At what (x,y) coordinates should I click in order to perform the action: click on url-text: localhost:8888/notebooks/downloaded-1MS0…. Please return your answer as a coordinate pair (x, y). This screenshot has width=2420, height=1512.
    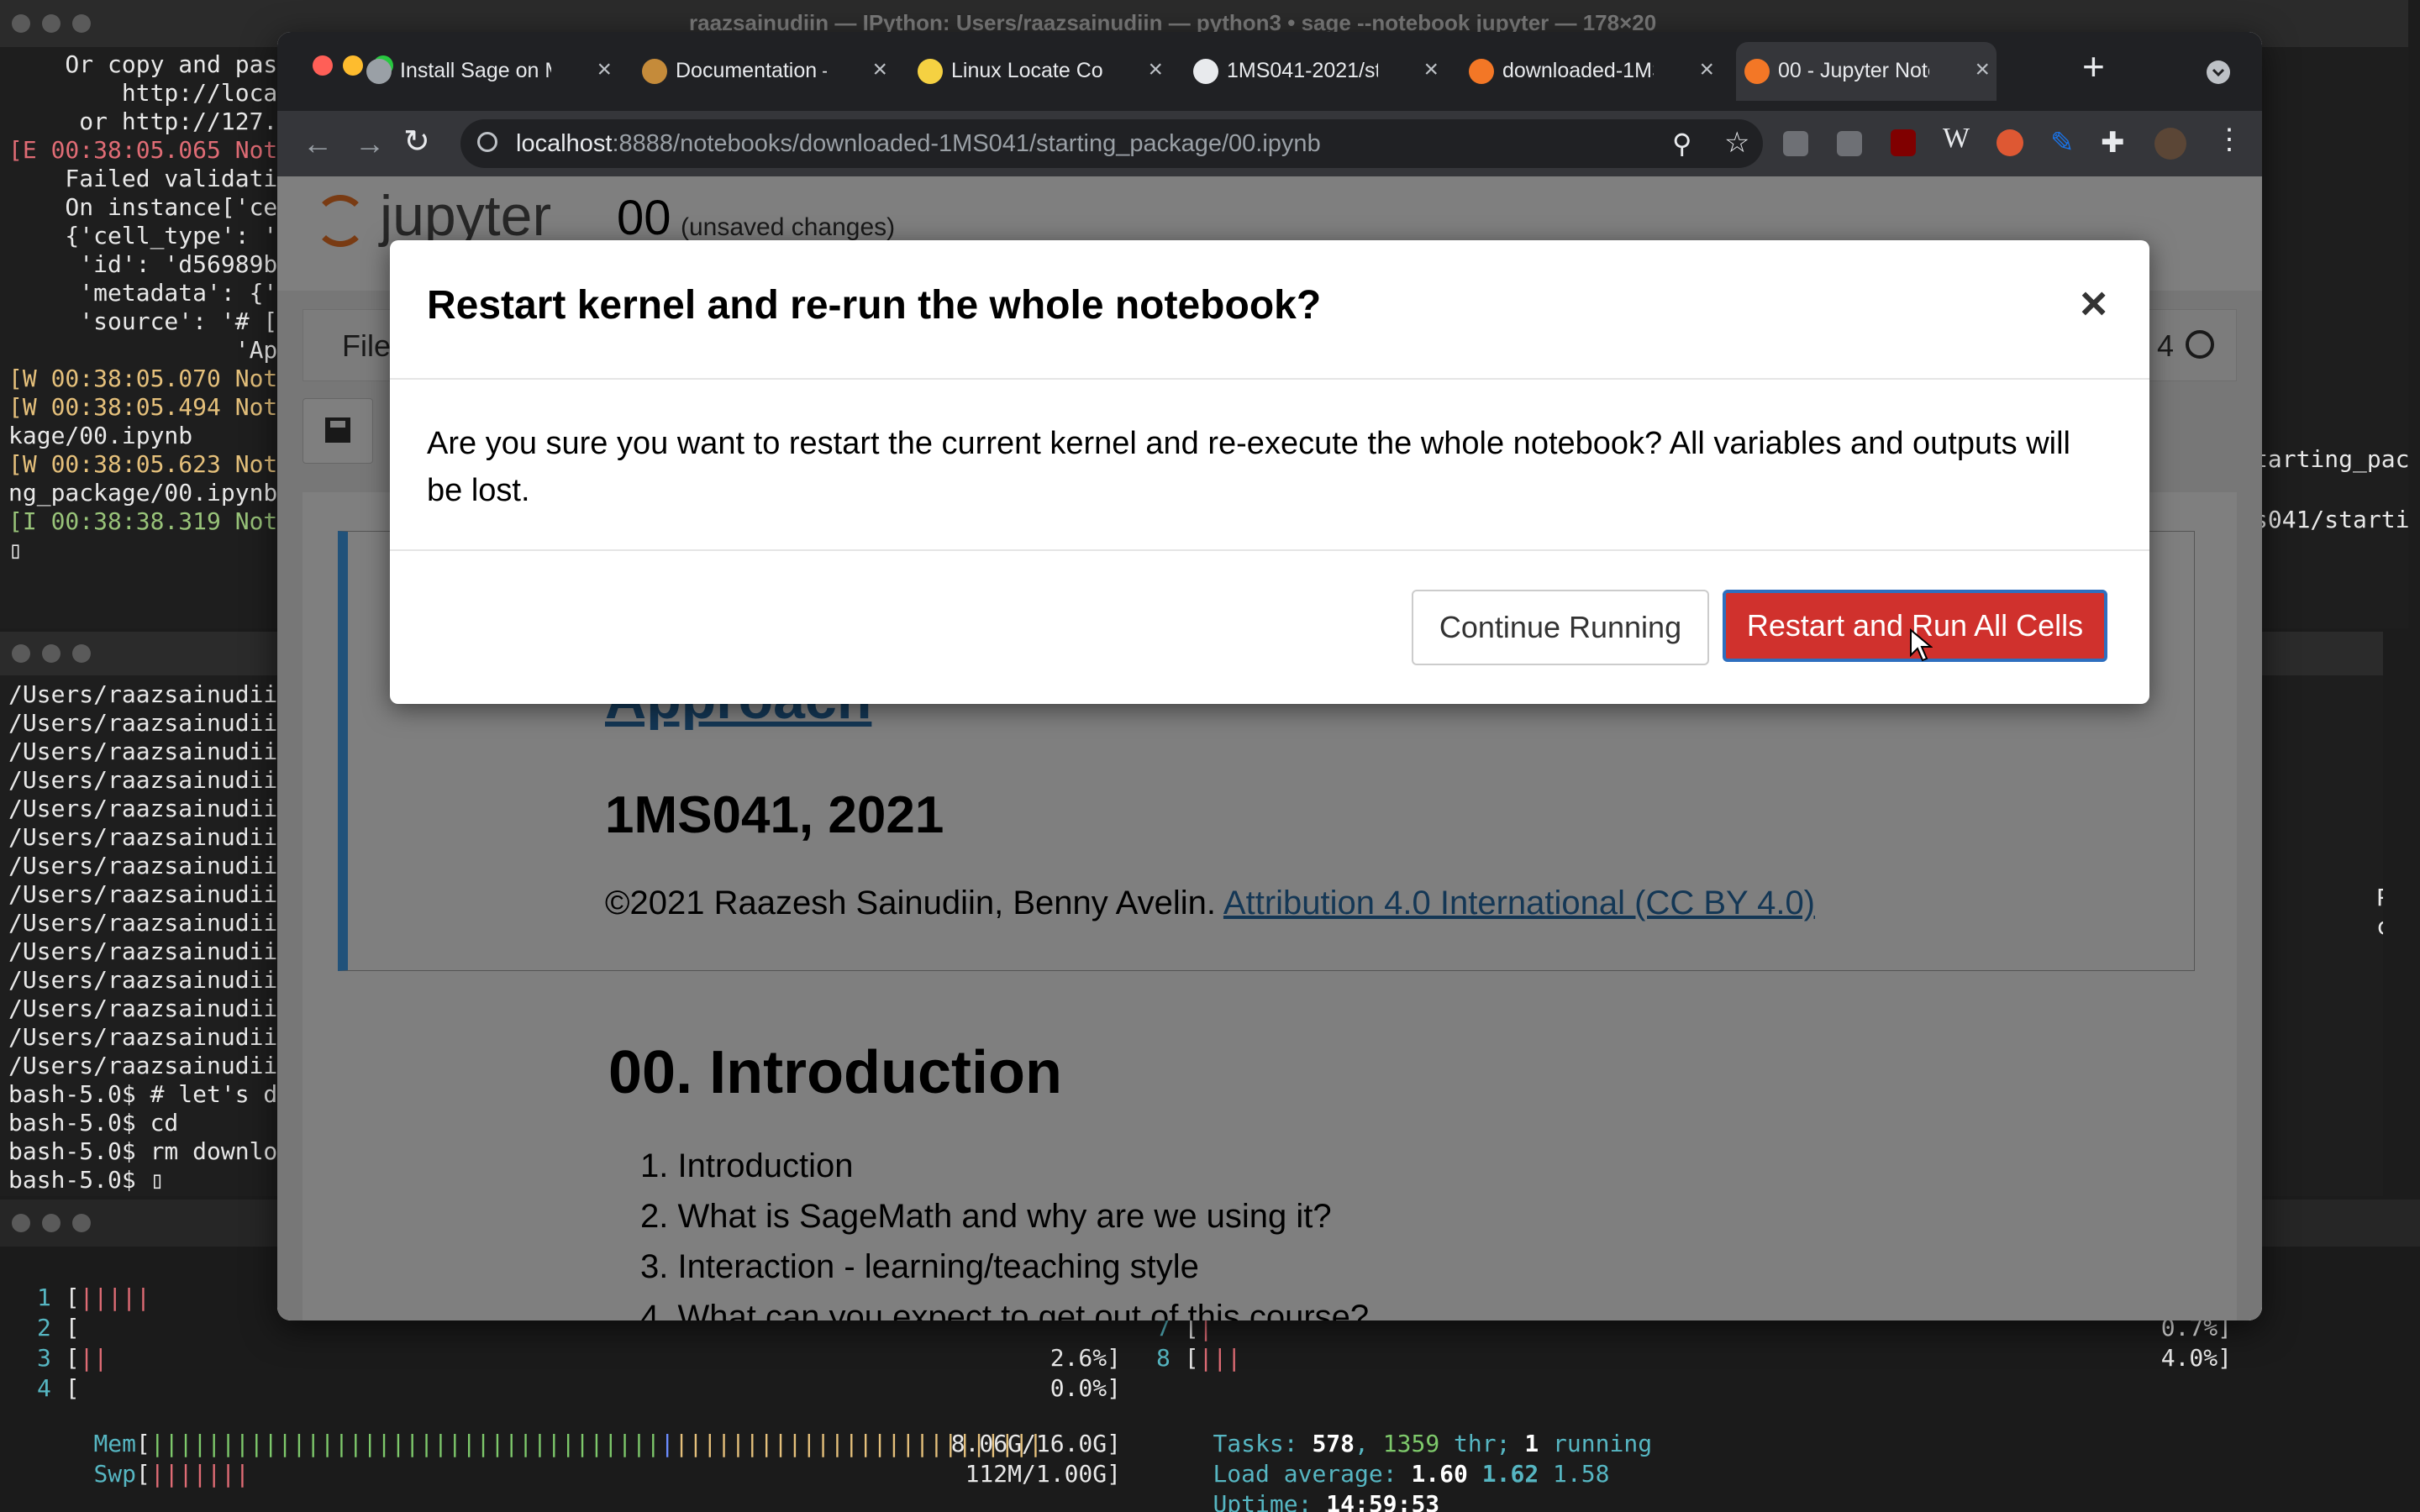
    Looking at the image, I should click on (918, 144).